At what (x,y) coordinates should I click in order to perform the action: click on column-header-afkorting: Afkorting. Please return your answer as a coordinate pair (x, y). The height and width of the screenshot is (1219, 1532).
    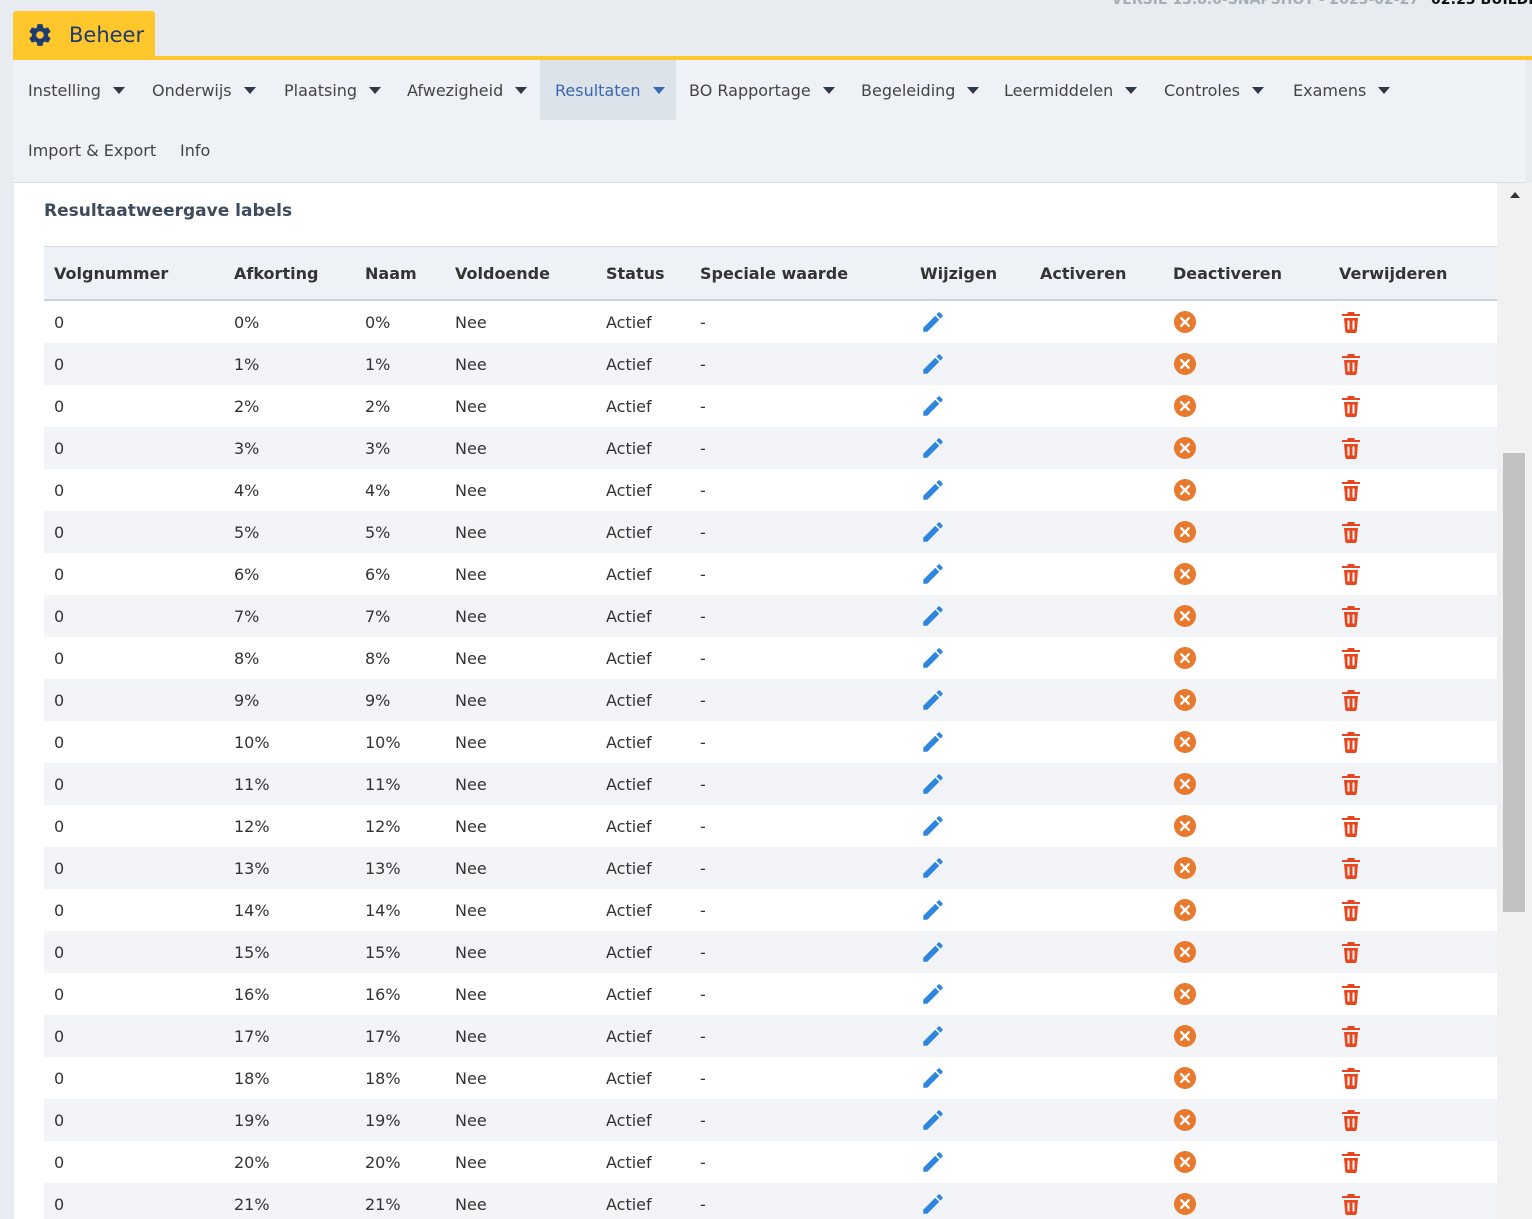
    Looking at the image, I should click on (289, 273).